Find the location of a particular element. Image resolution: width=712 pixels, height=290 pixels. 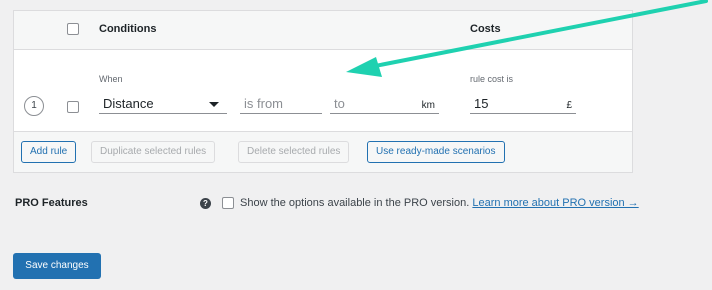

rule-cost-input: 15 £ is located at coordinates (523, 104).